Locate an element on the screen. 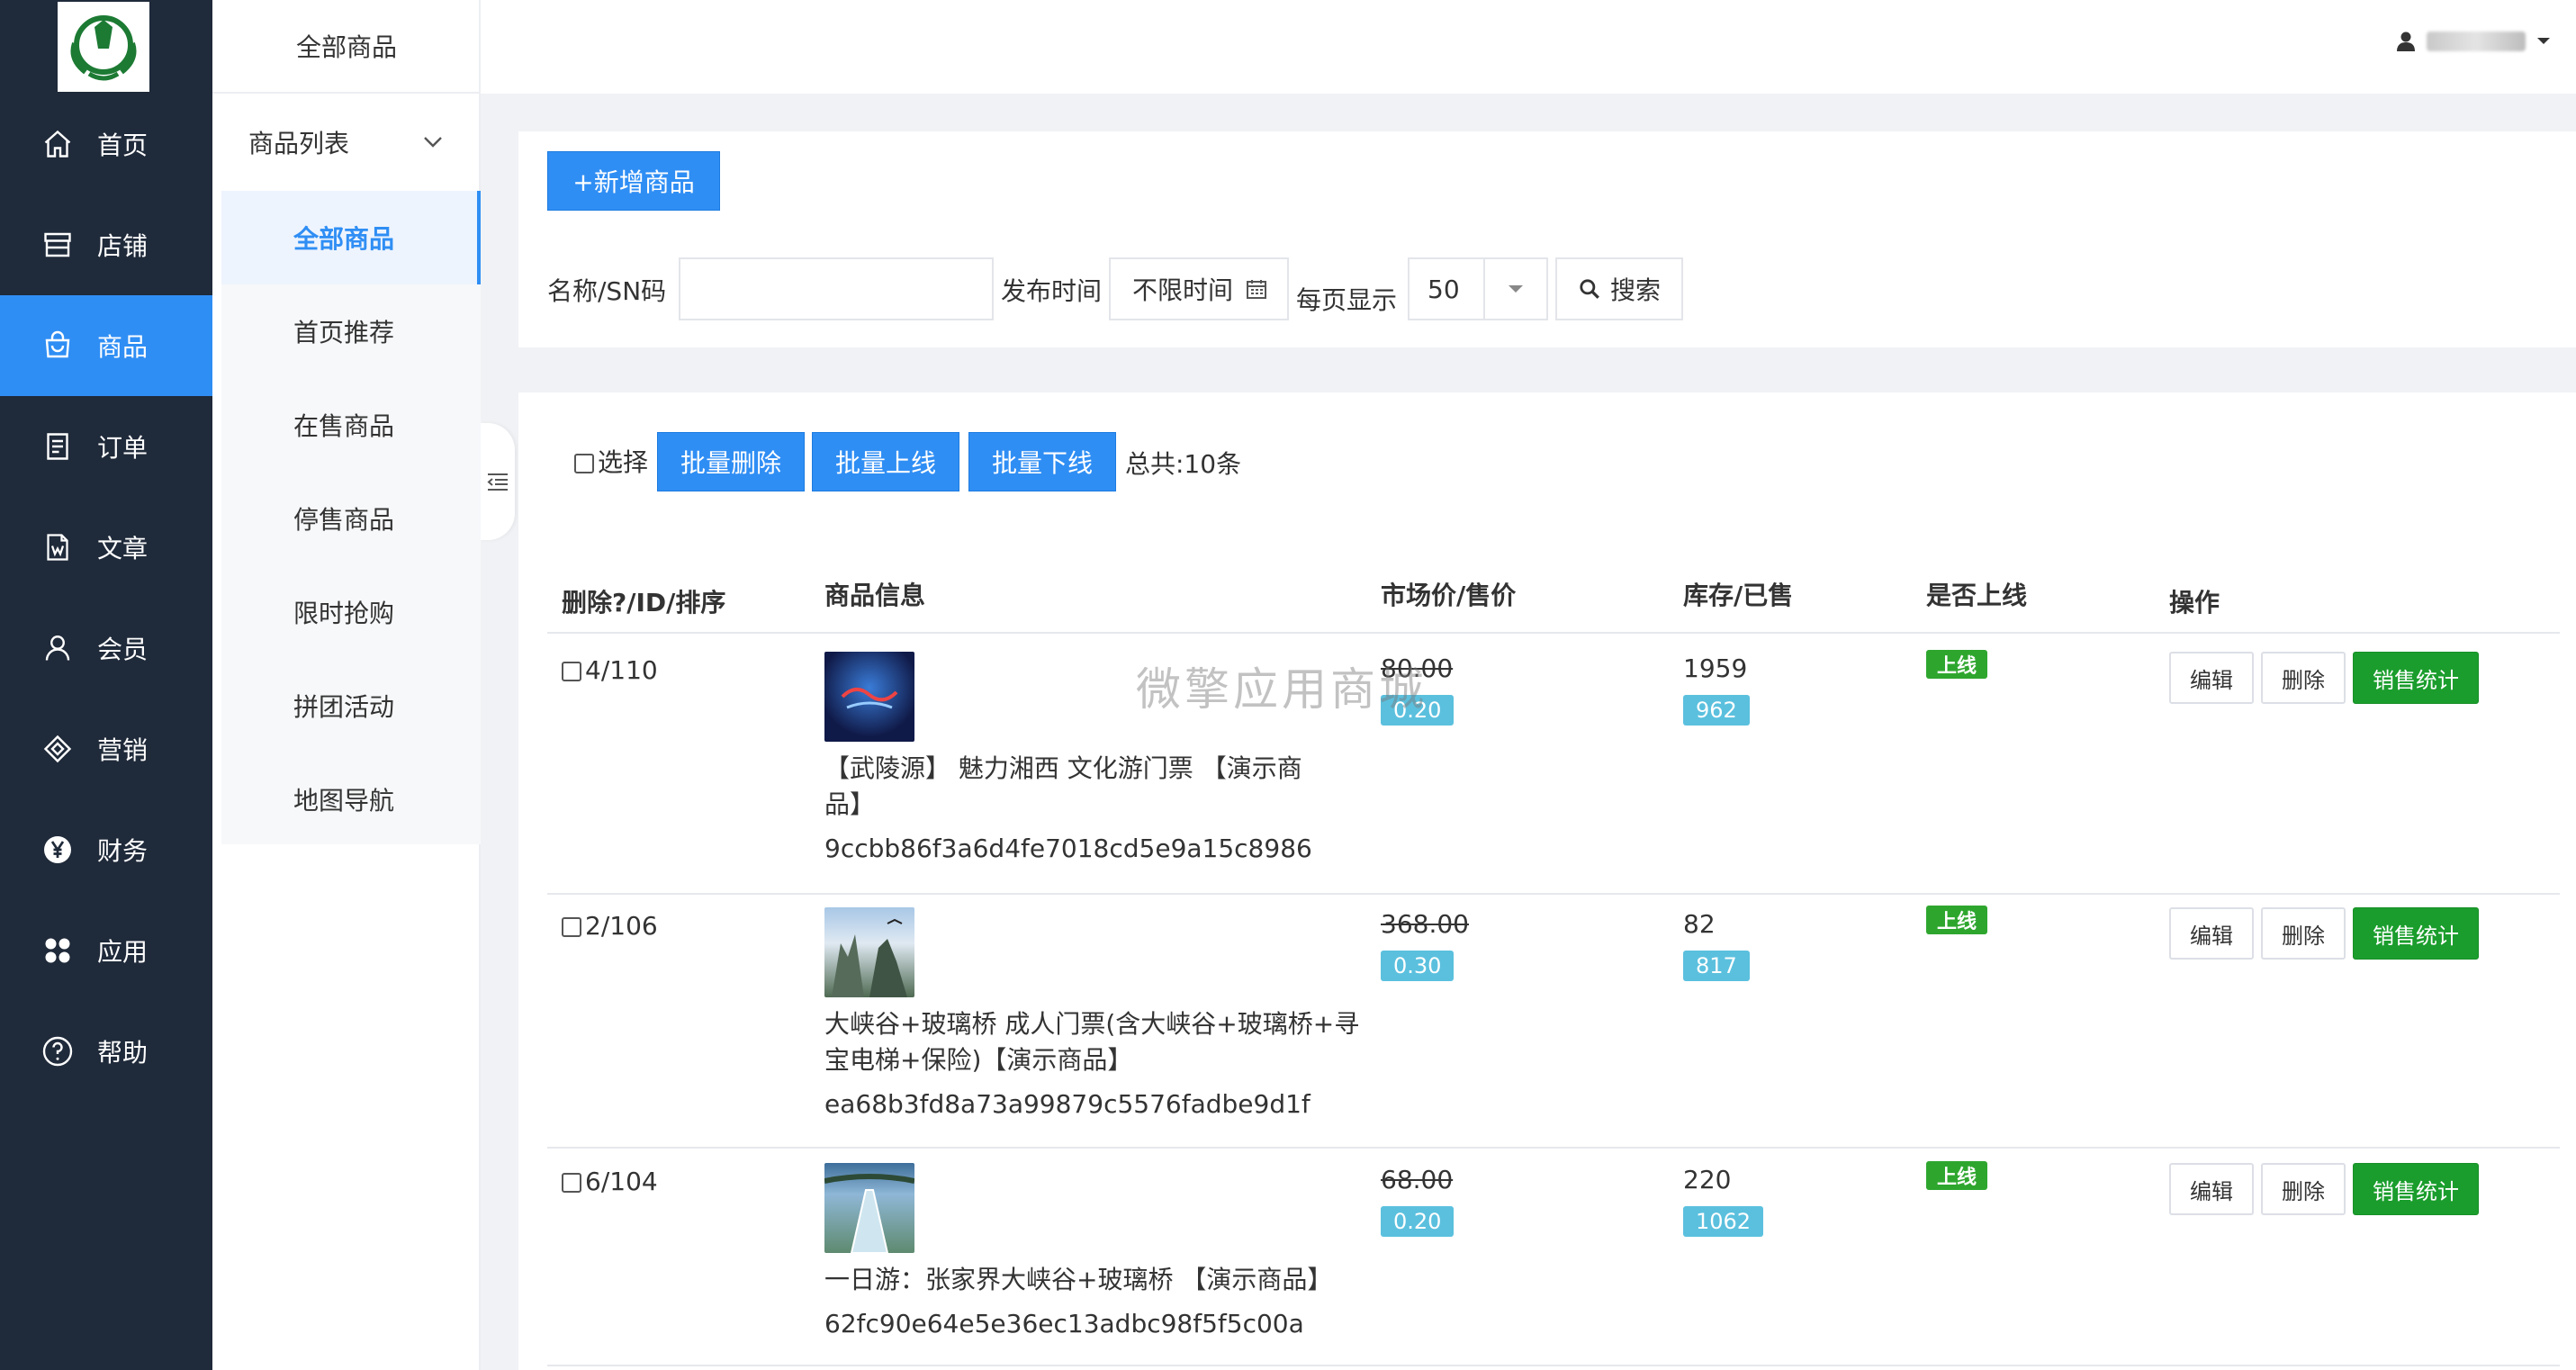 The height and width of the screenshot is (1370, 2576). submenu-item-all-goods: 全部商品 is located at coordinates (351, 237).